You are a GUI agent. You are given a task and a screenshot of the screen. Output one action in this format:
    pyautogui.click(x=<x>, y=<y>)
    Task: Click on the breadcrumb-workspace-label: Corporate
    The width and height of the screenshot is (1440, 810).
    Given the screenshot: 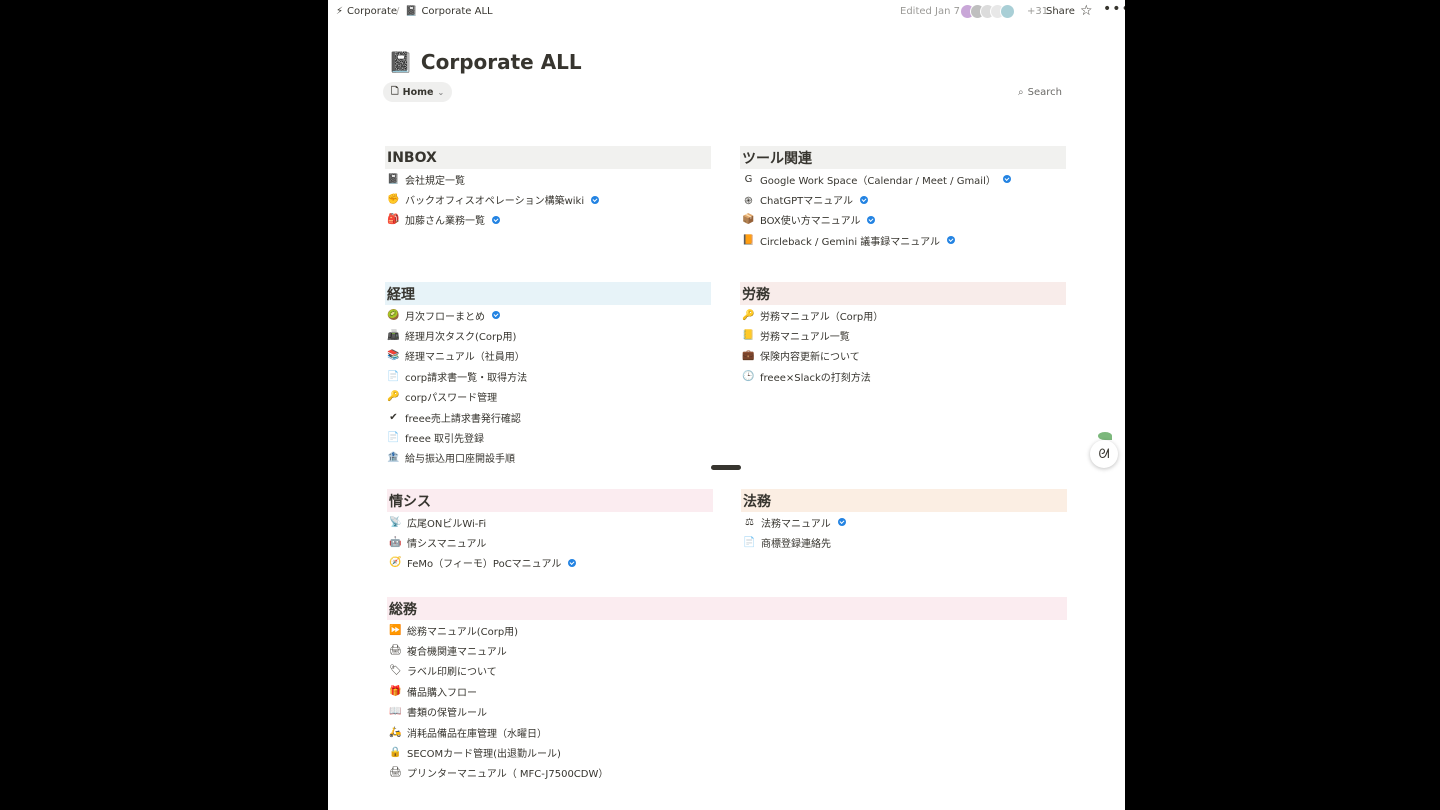 What is the action you would take?
    pyautogui.click(x=372, y=11)
    